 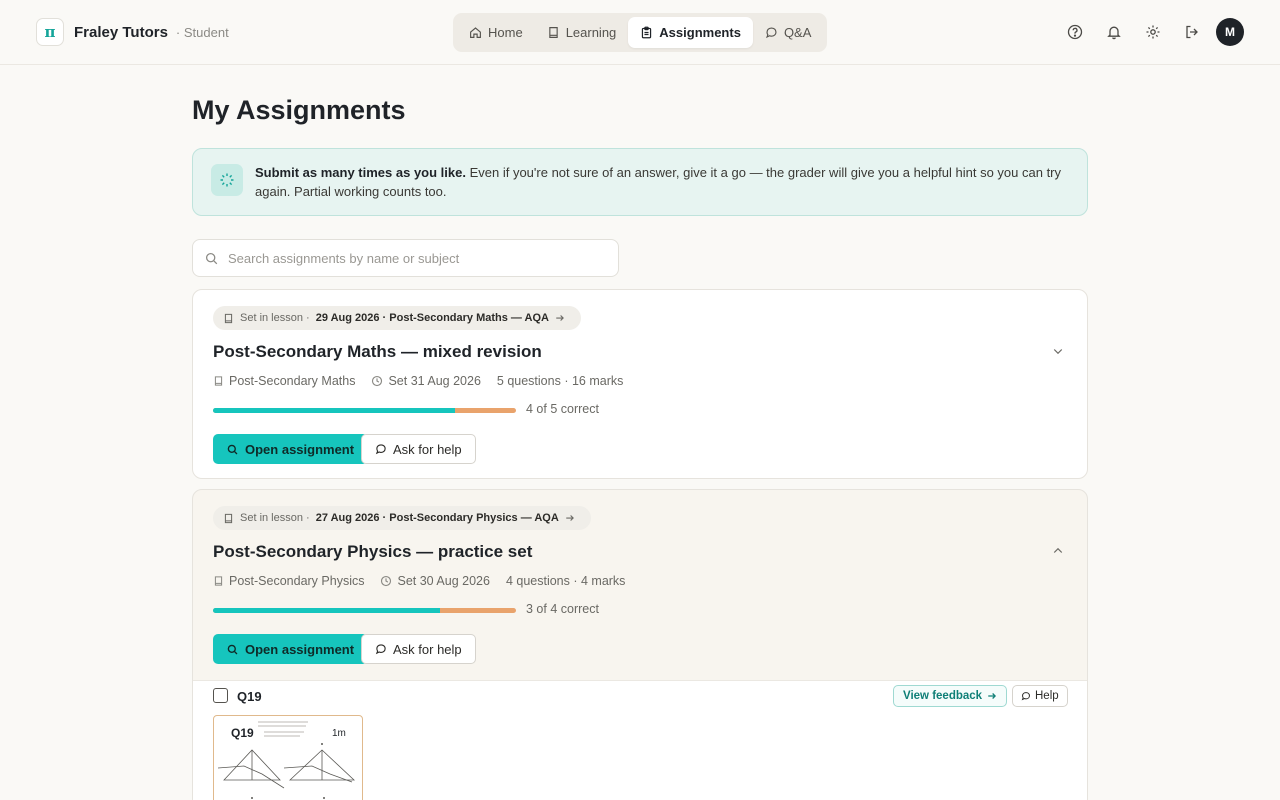 I want to click on subject-meta: Post-Secondary Physics, so click(x=288, y=581).